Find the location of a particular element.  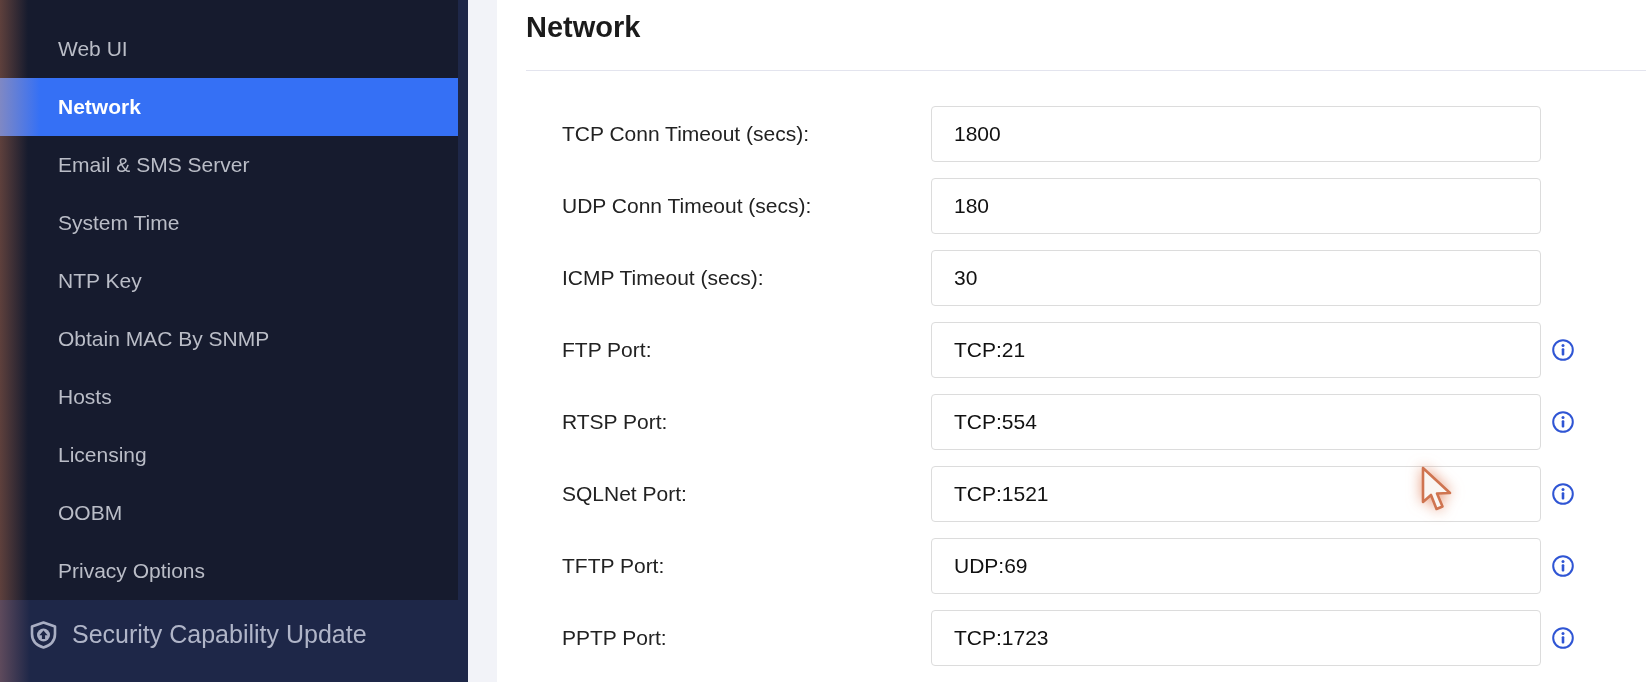

field-label: ICMP Timeout (secs): is located at coordinates (663, 278).